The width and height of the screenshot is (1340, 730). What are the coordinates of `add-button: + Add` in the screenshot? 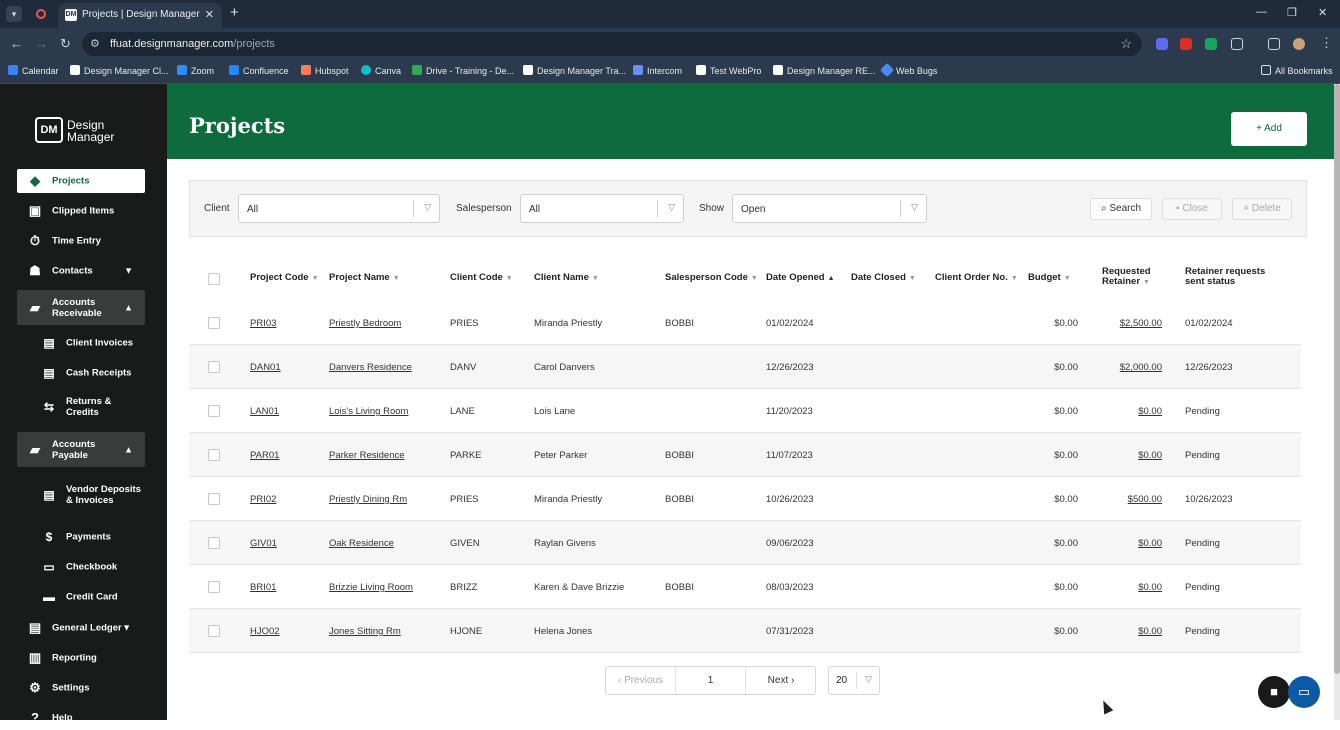 It's located at (1269, 129).